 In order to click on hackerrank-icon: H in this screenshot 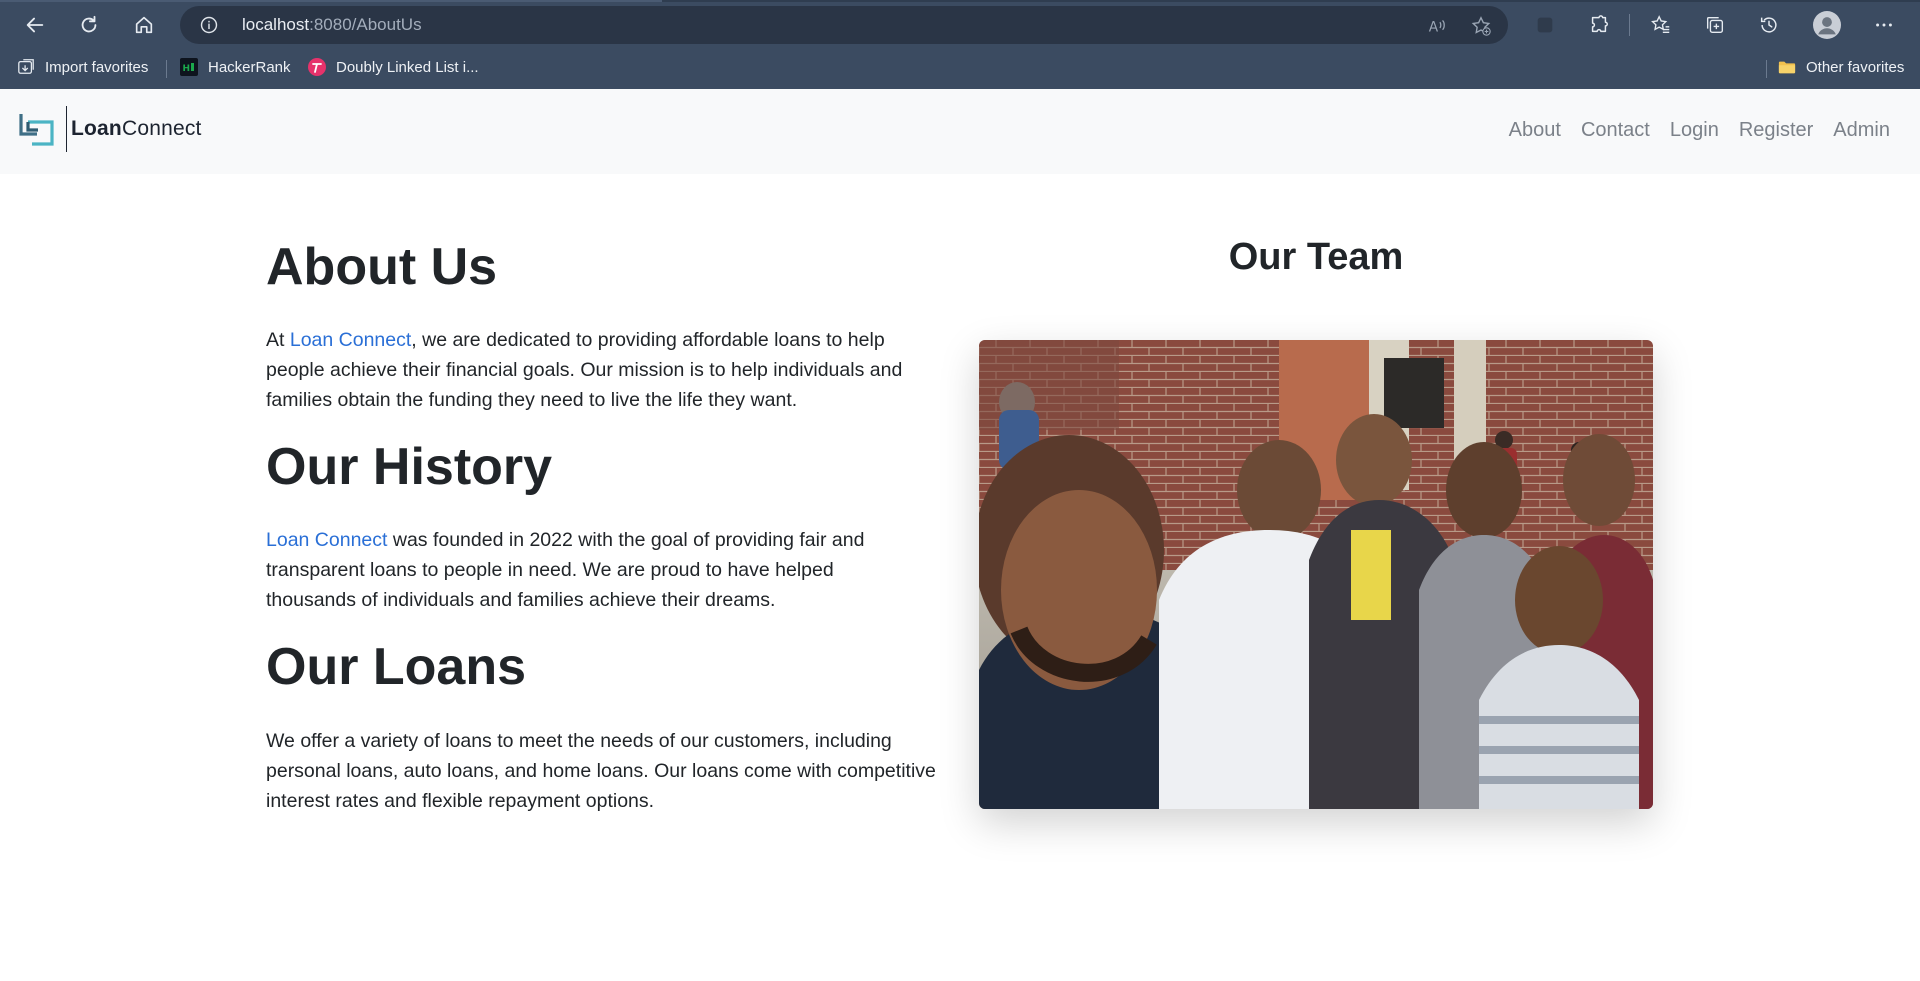, I will do `click(189, 67)`.